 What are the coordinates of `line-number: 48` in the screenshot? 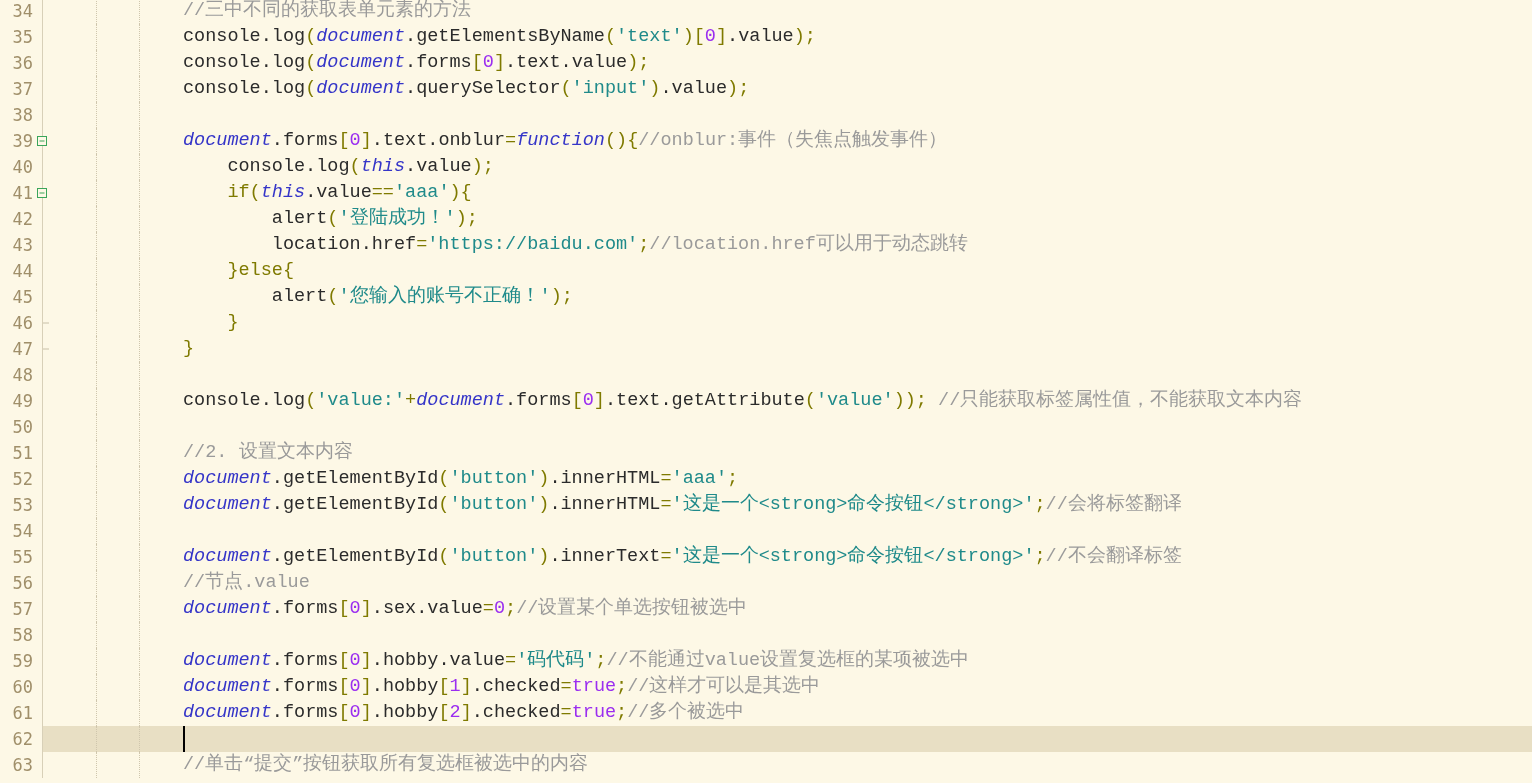 It's located at (22, 375).